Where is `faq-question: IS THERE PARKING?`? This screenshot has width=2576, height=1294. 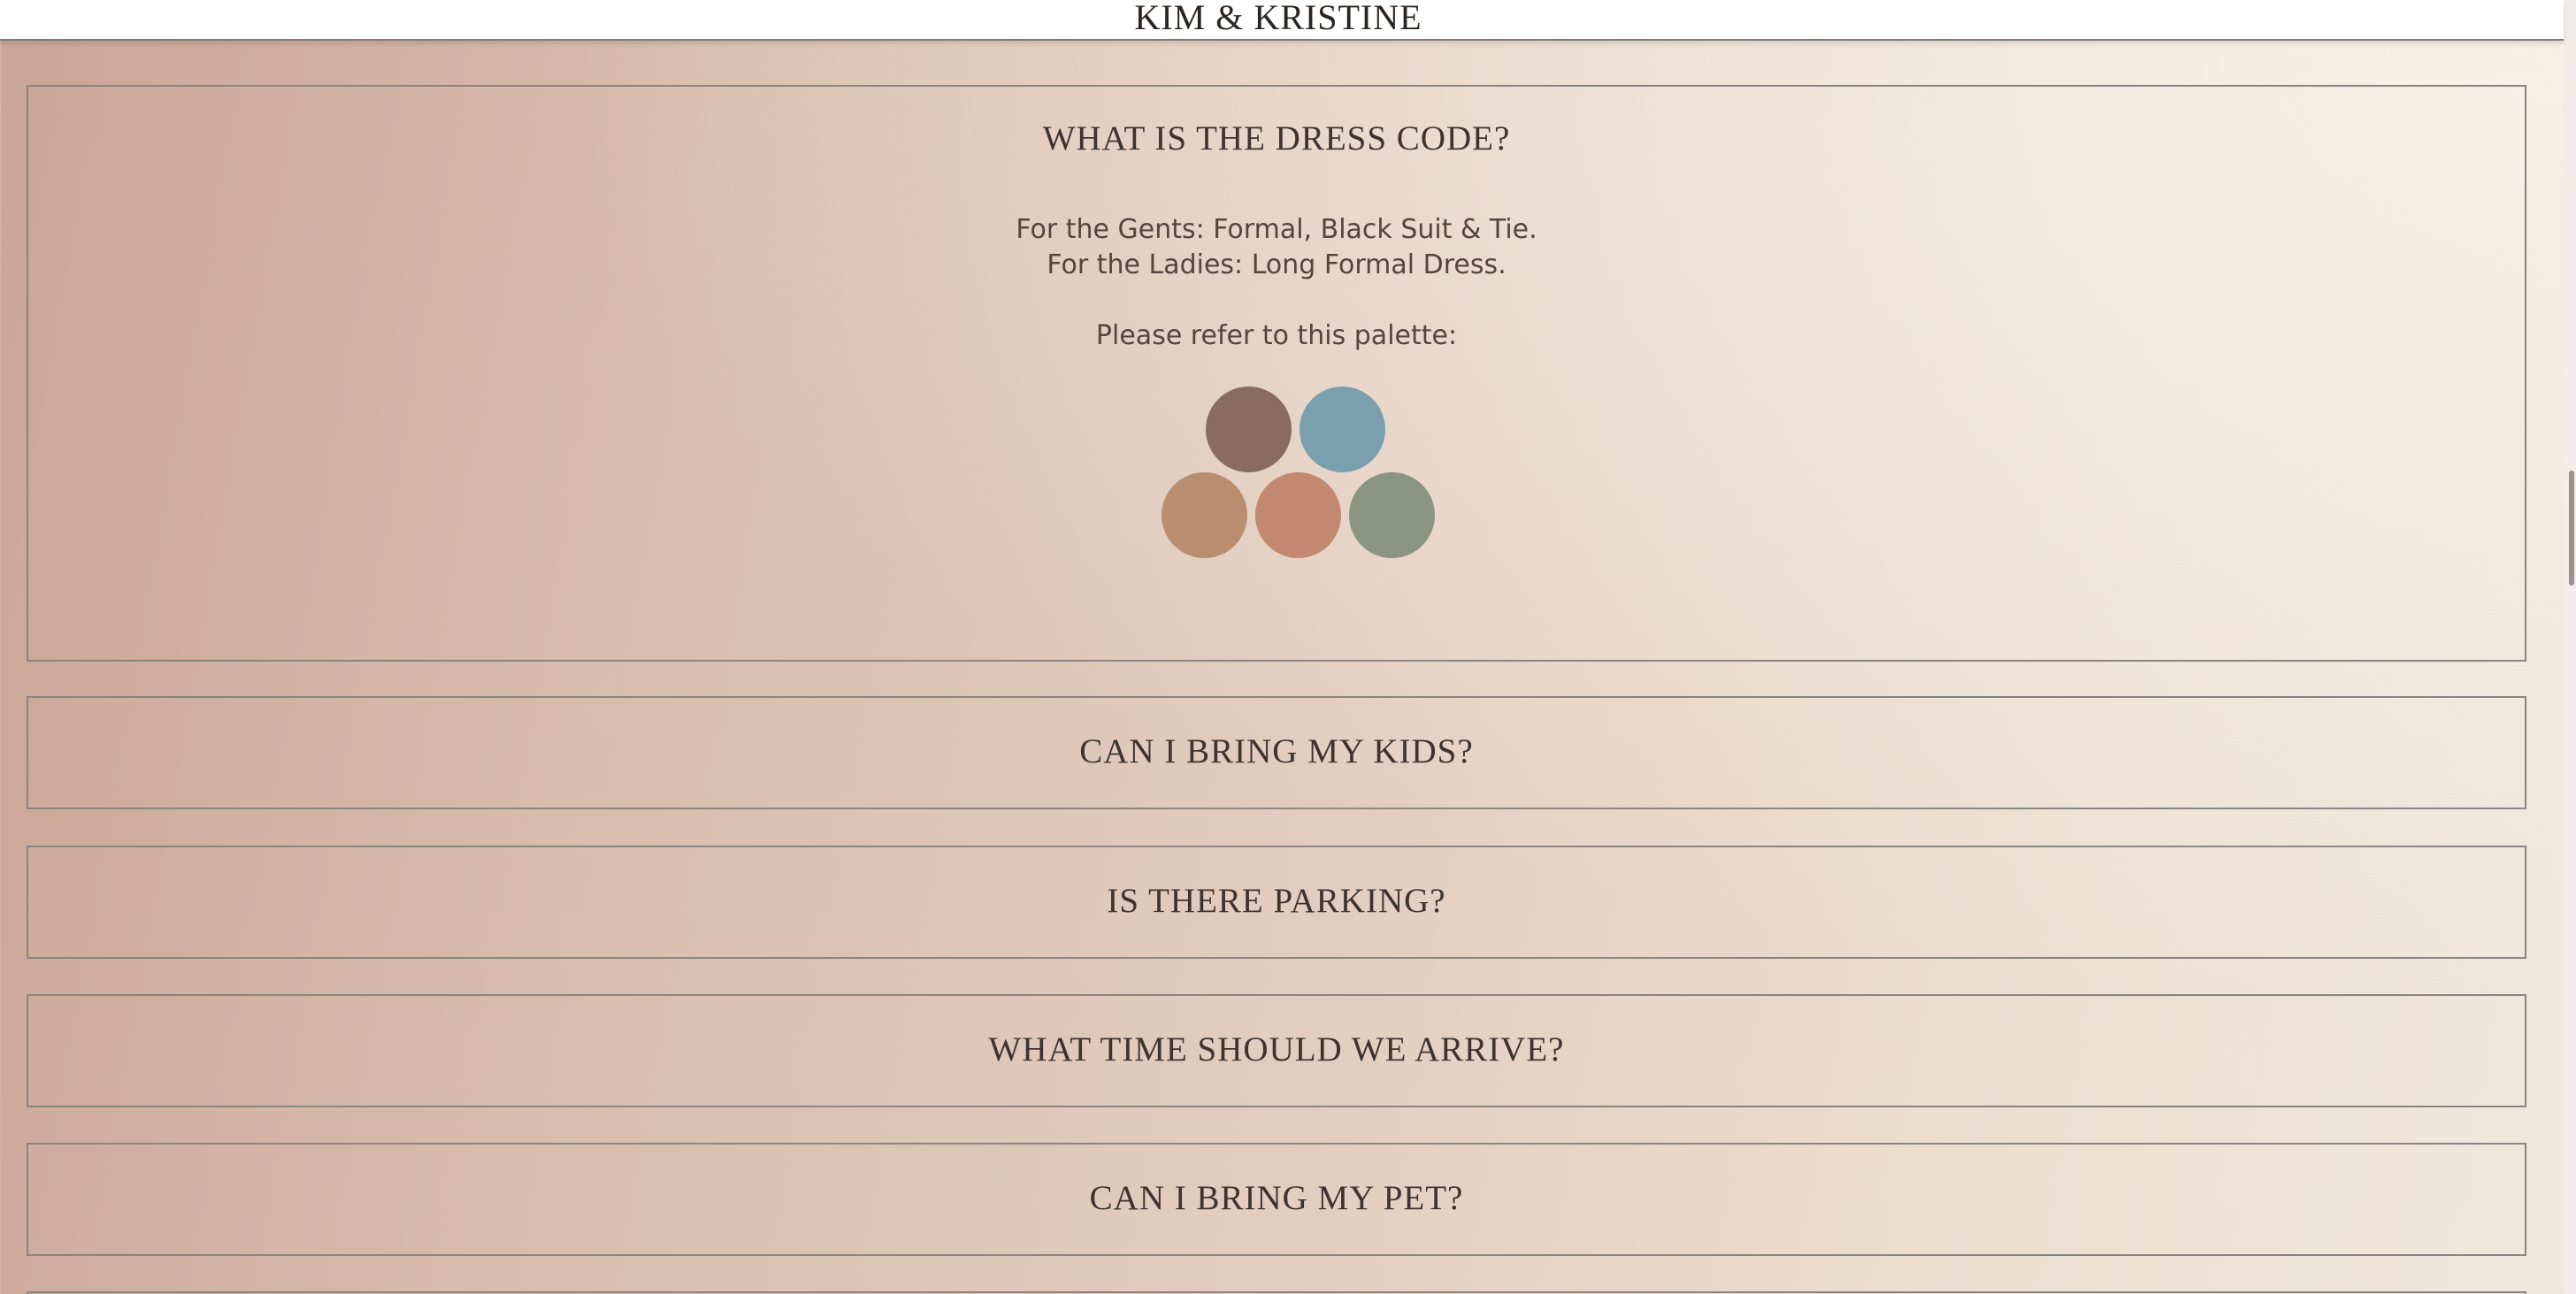 faq-question: IS THERE PARKING? is located at coordinates (1276, 901).